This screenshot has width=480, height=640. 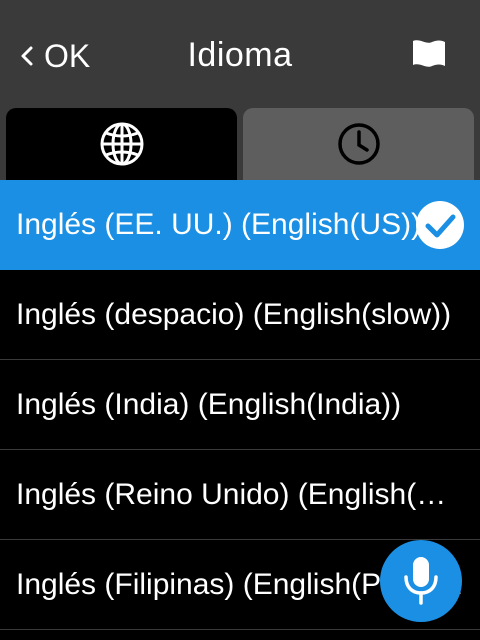 I want to click on globe-icon, so click(x=121, y=144).